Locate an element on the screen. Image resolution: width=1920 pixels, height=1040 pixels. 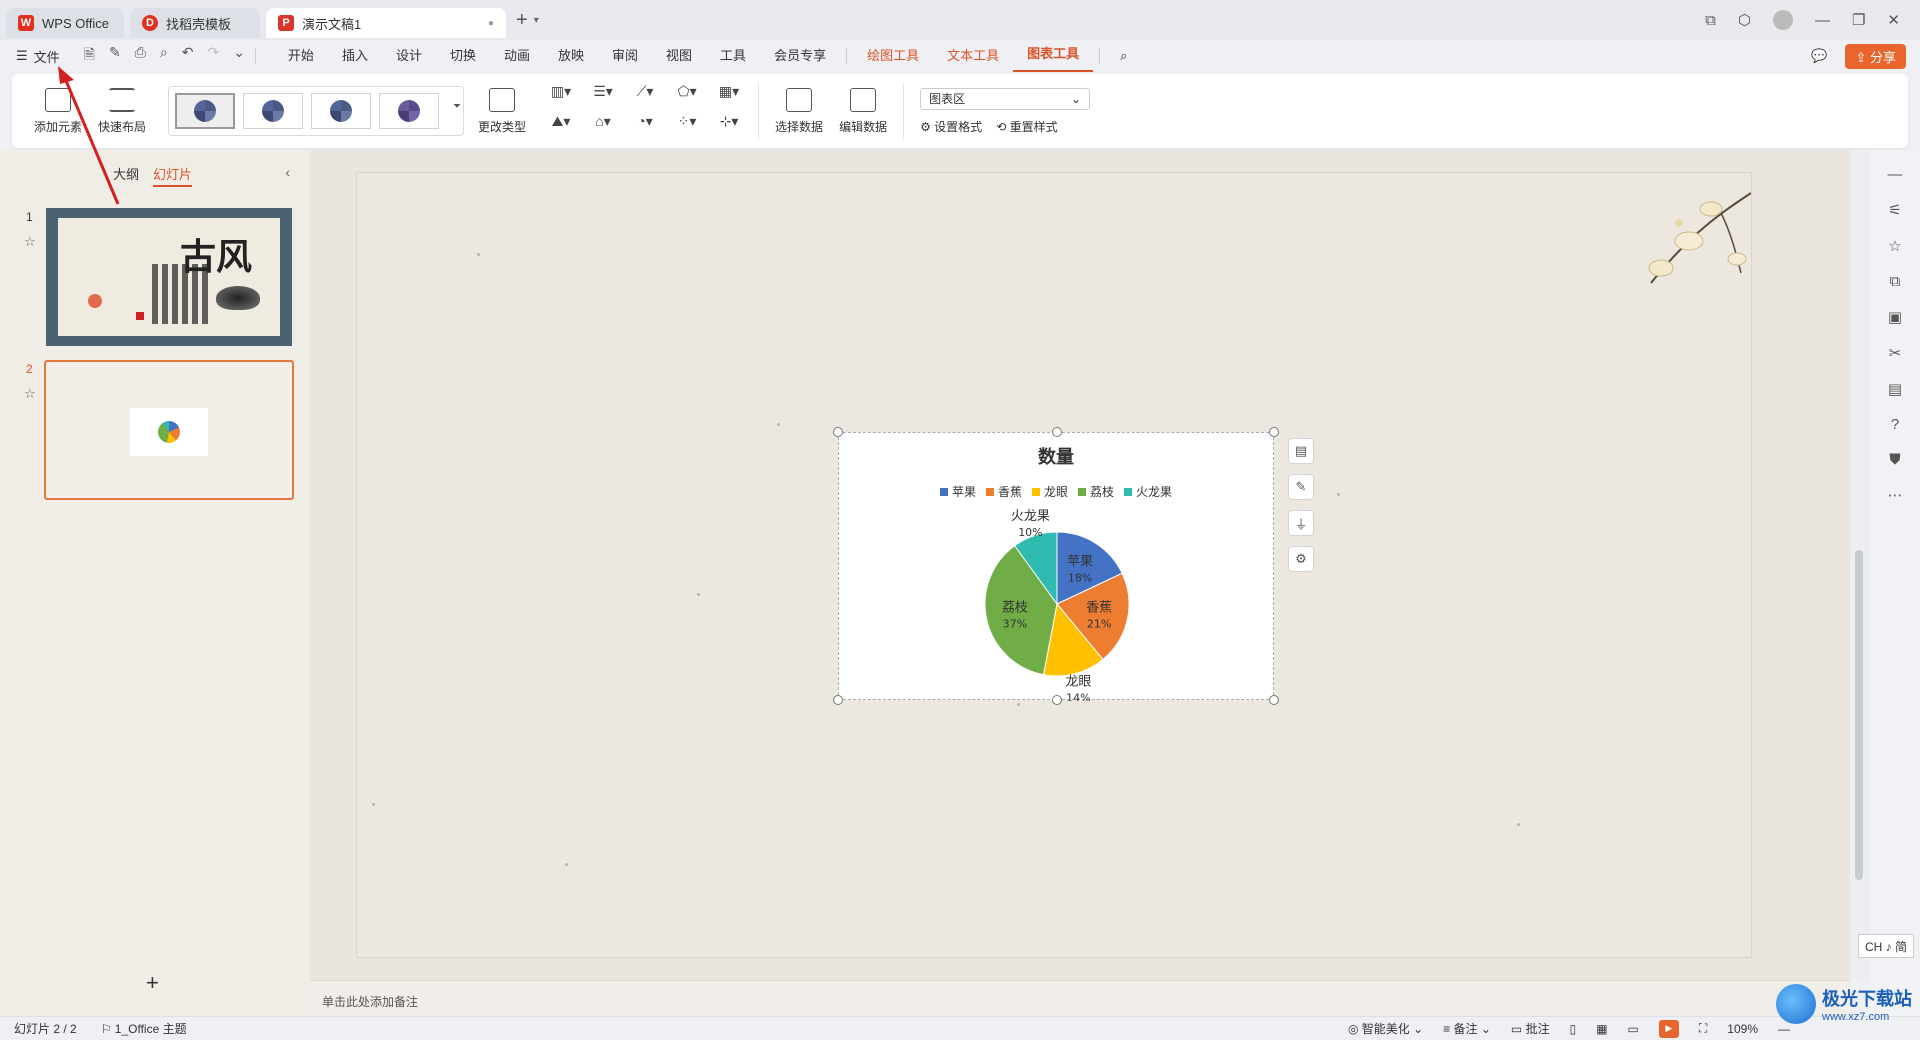
chart-style-brush-icon: ✎ is located at coordinates (1301, 487).